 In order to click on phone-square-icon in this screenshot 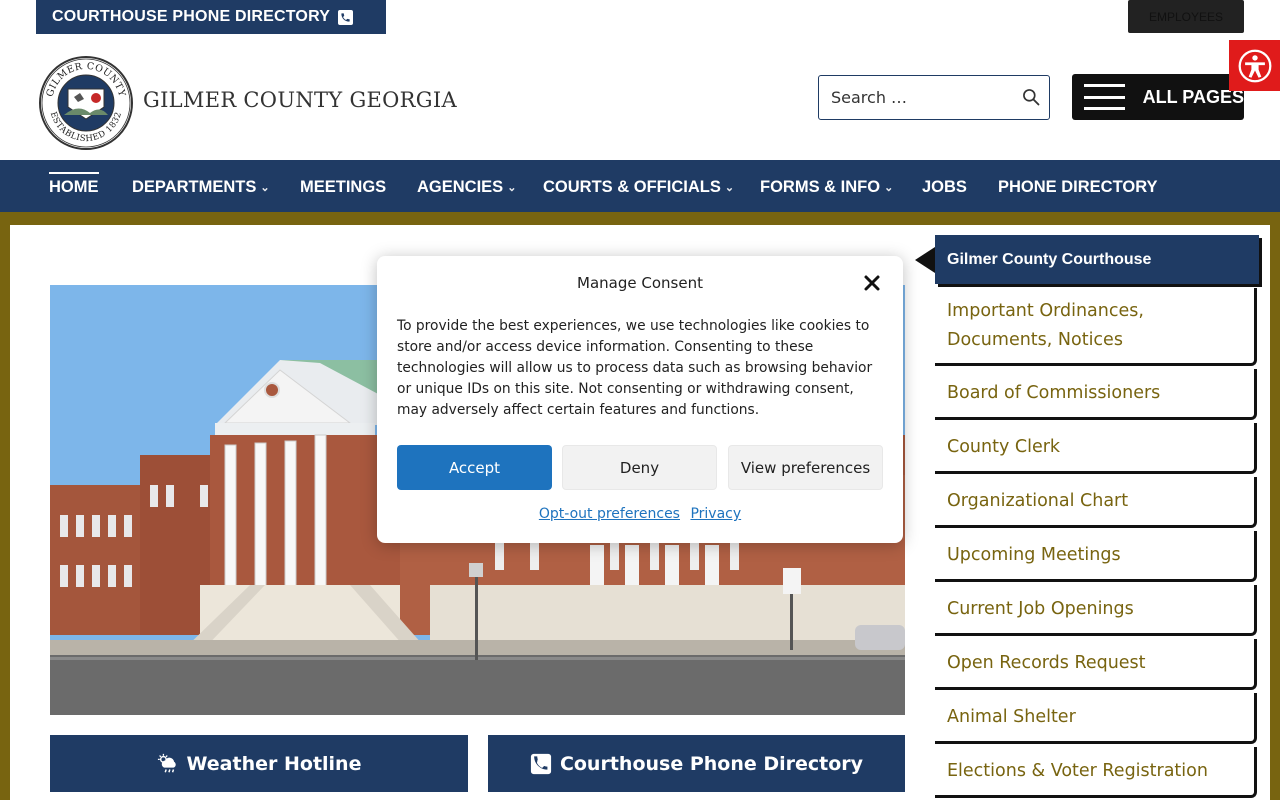, I will do `click(541, 763)`.